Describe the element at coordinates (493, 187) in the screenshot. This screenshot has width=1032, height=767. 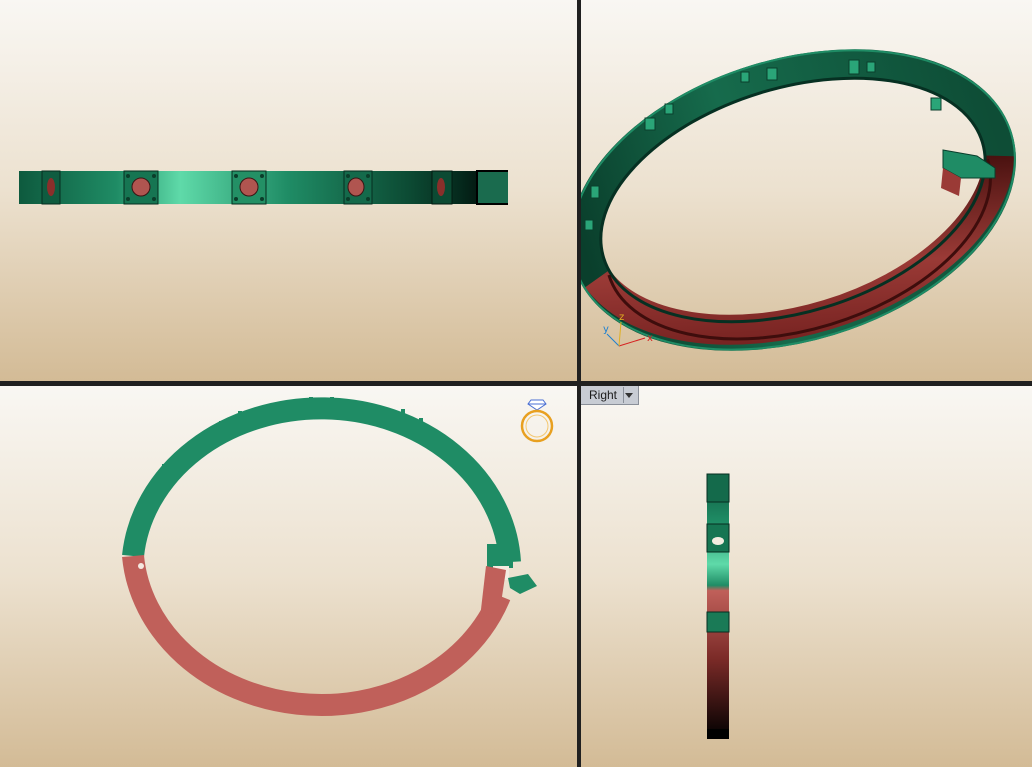
I see `clasp-face-front` at that location.